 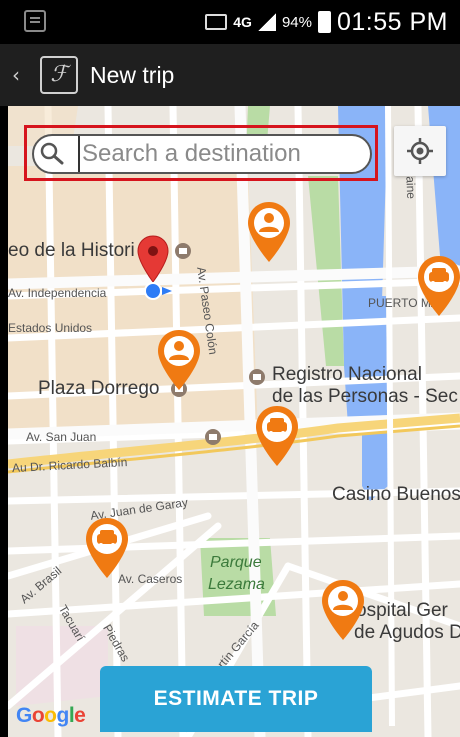 I want to click on notification-icon, so click(x=35, y=21).